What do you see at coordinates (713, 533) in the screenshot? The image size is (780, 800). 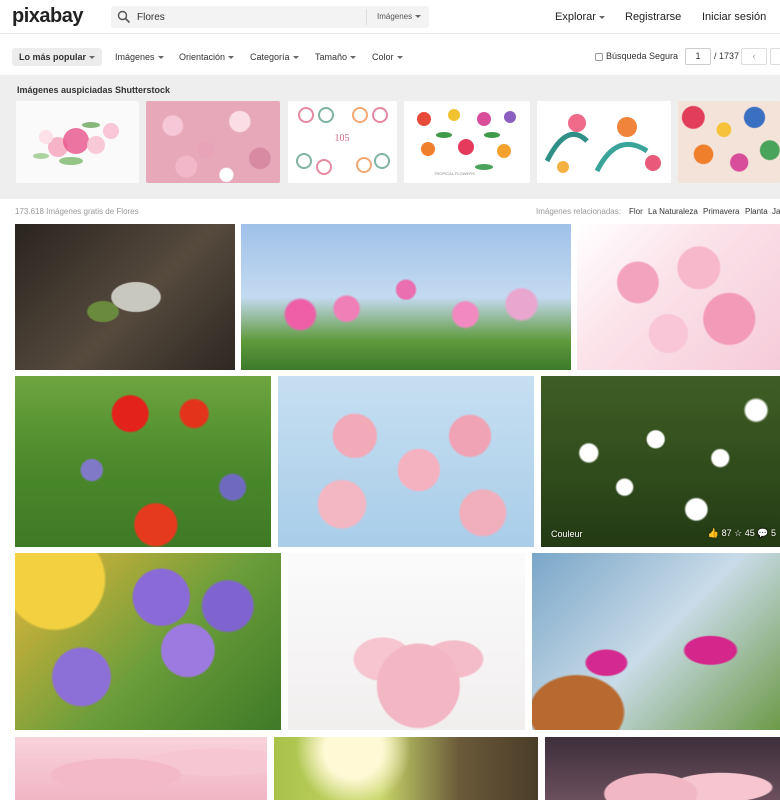 I see `like-icon: 👍` at bounding box center [713, 533].